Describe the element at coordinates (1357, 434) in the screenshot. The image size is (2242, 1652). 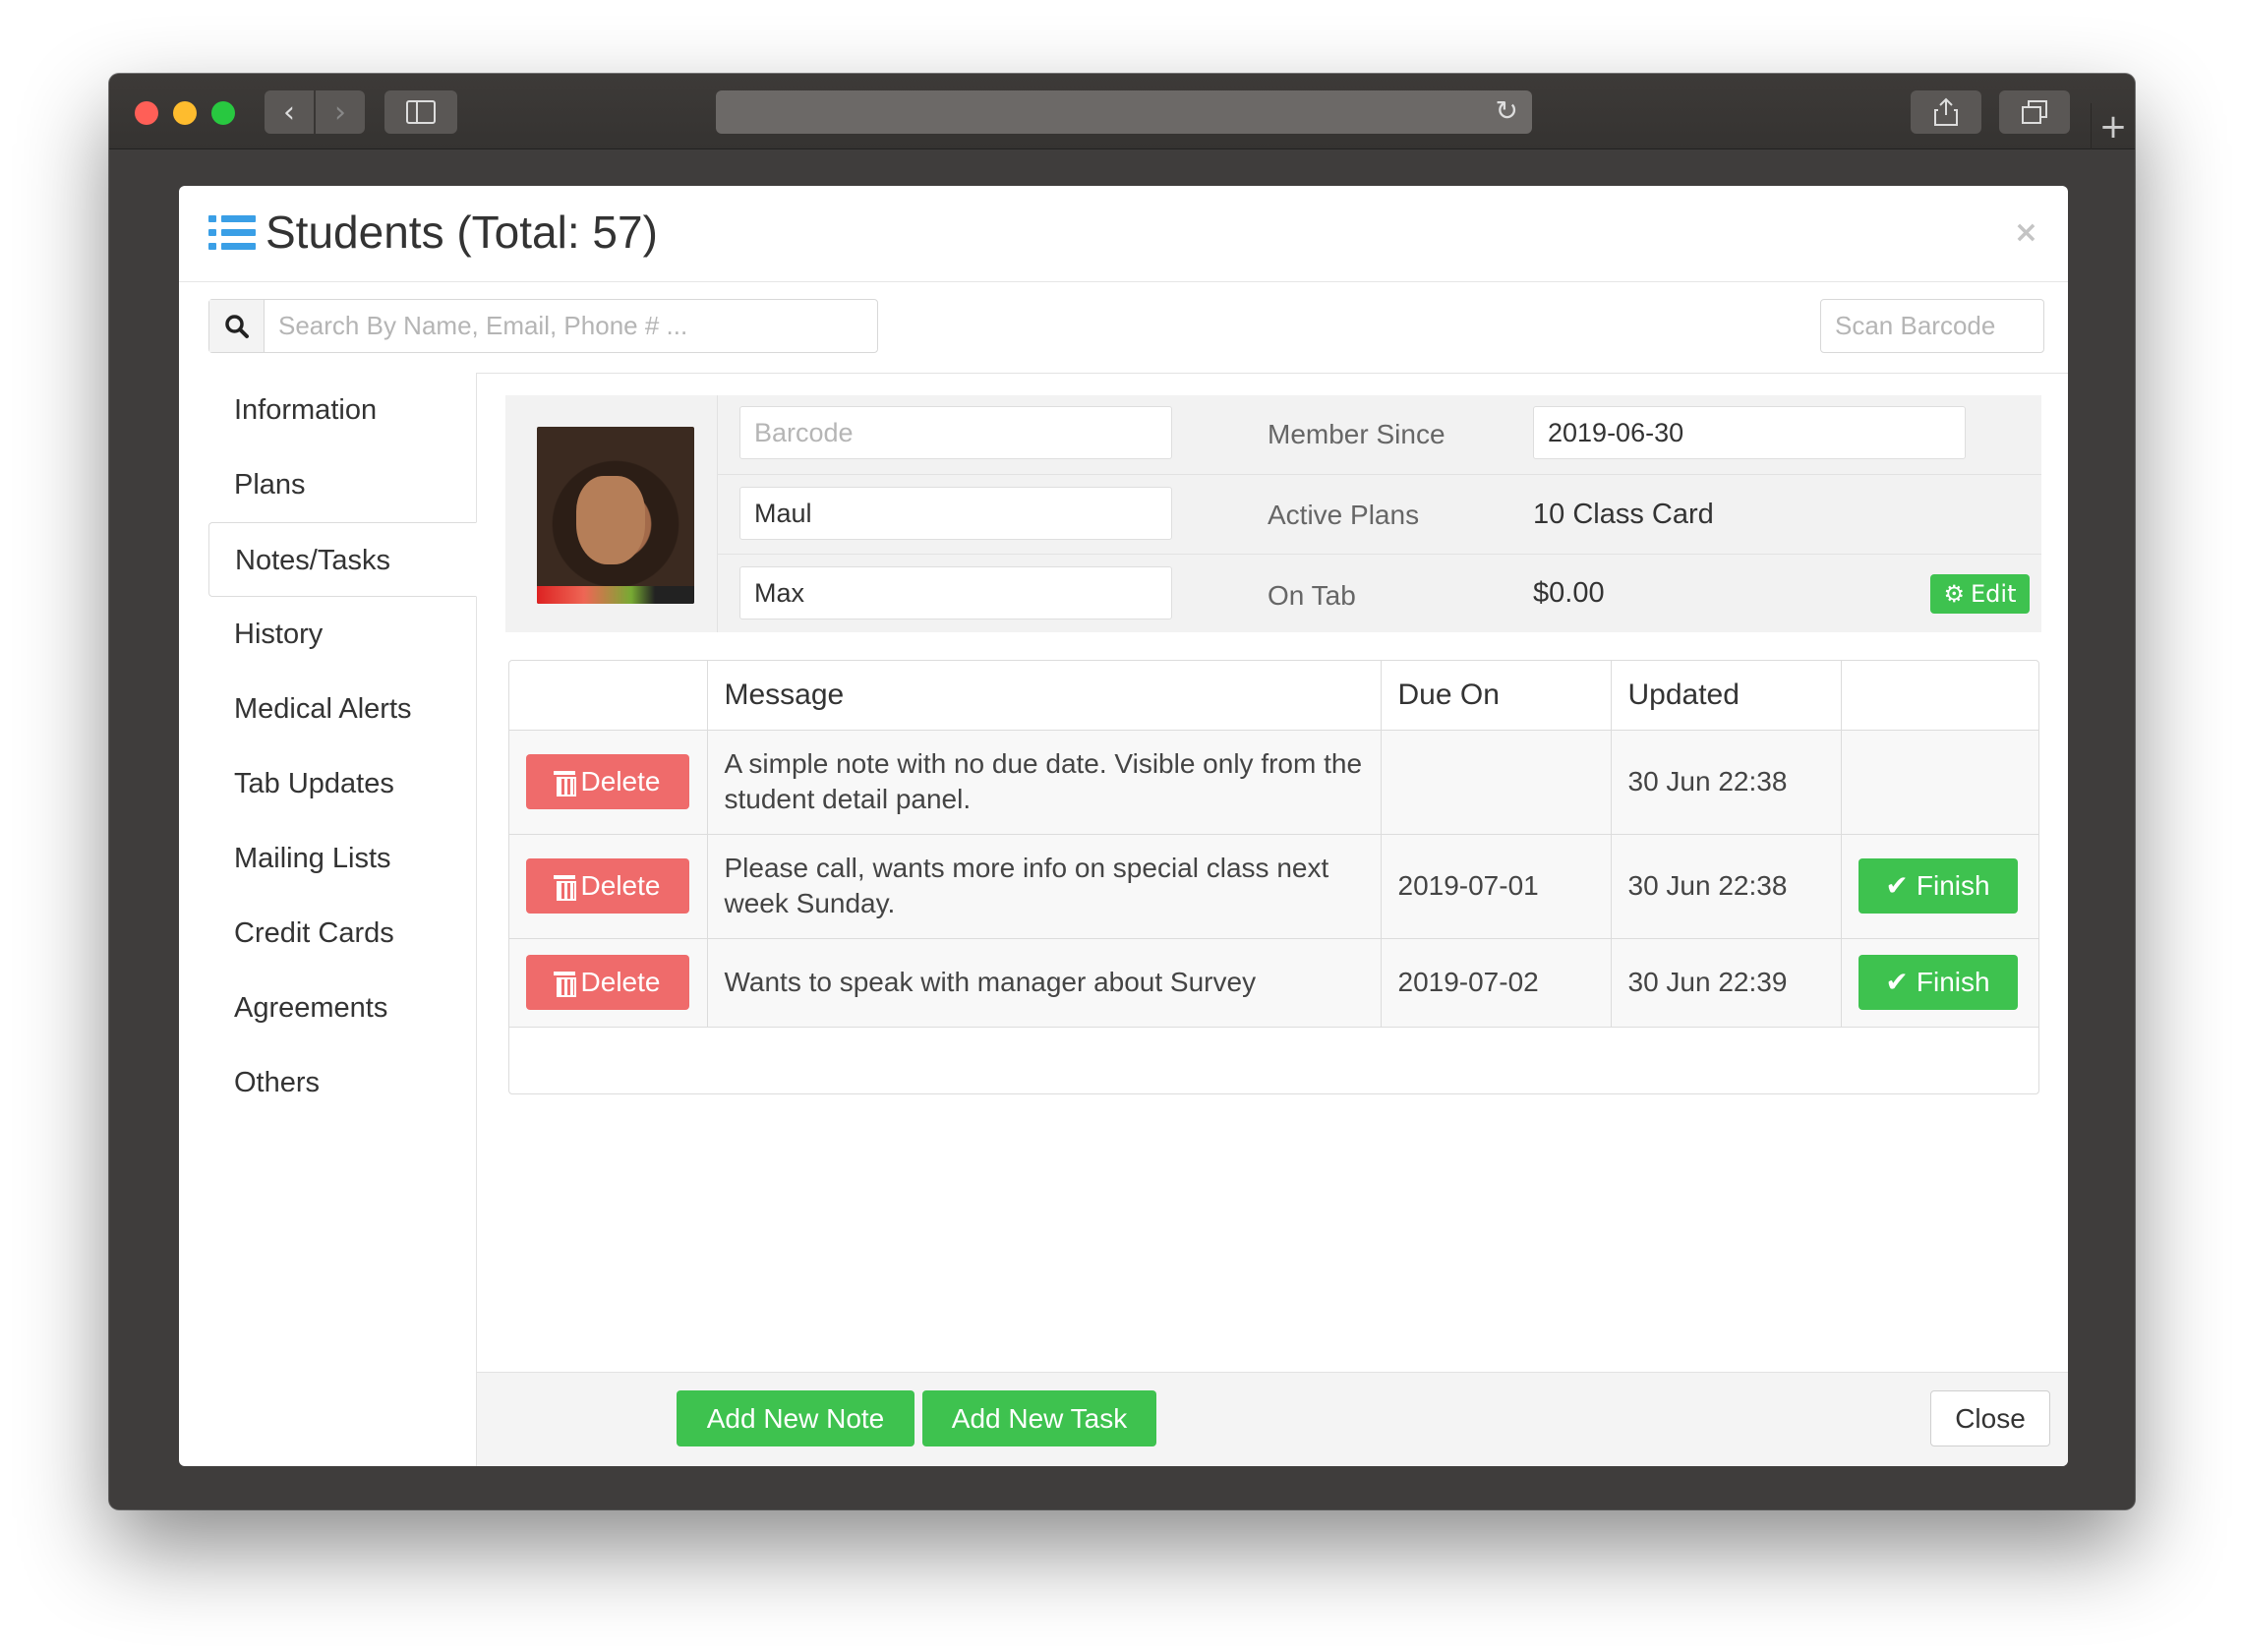
I see `member-since-label: Member Since` at that location.